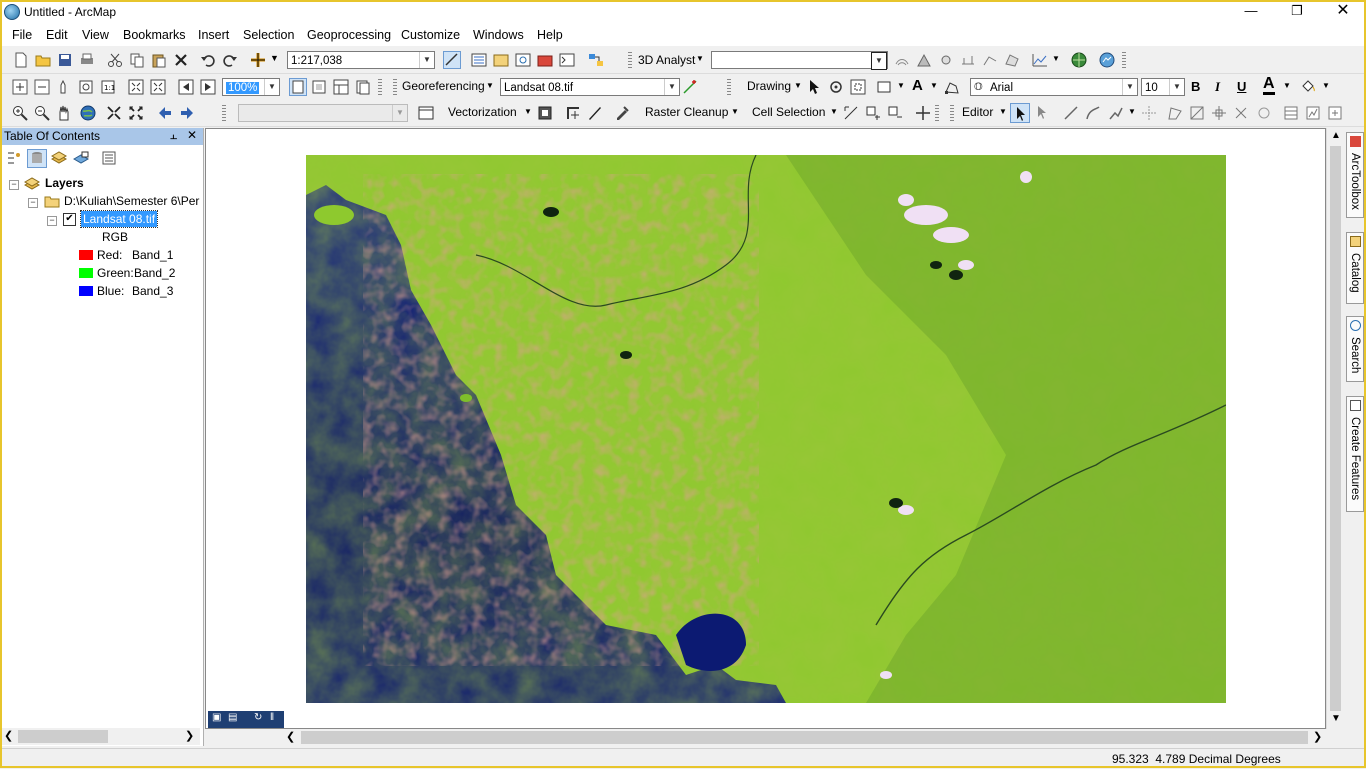 The width and height of the screenshot is (1366, 769). I want to click on interpolate-line-icon, so click(990, 60).